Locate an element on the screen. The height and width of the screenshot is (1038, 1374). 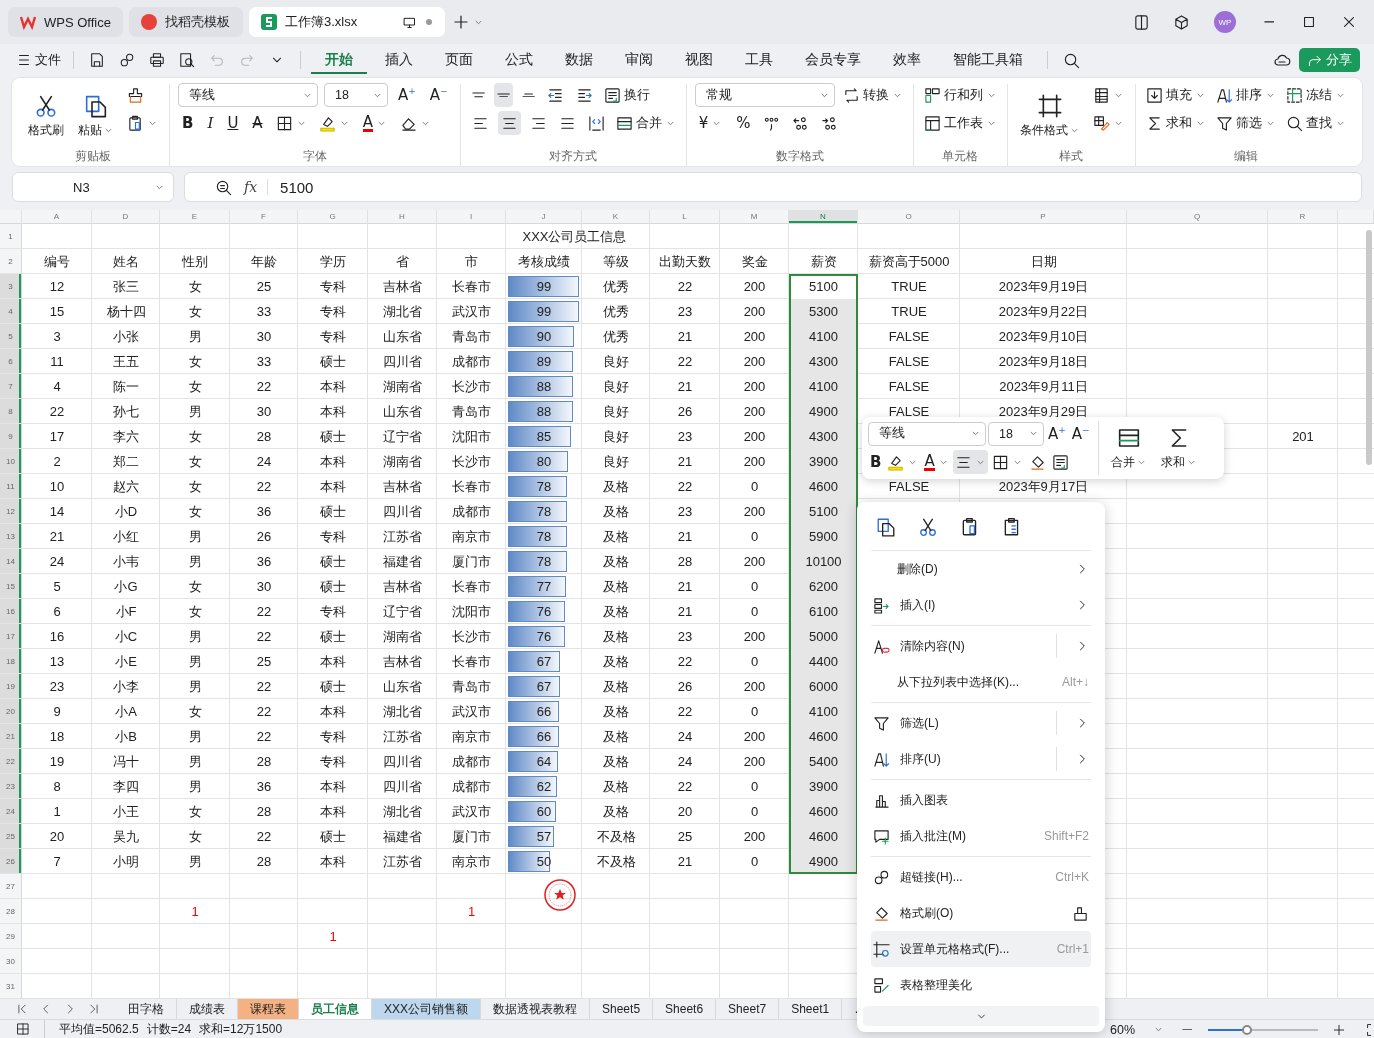
ribbon-tab: 效率 is located at coordinates (907, 60).